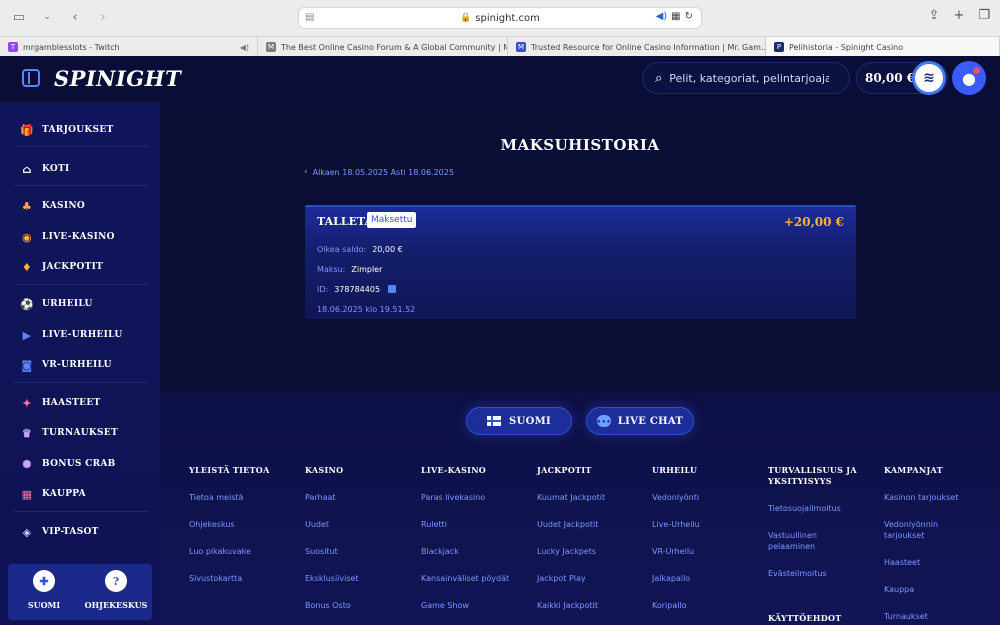 This screenshot has height=625, width=1000. Describe the element at coordinates (61, 267) in the screenshot. I see `sidebar-item-jackpotit: ♦ JACKPOTIT` at that location.